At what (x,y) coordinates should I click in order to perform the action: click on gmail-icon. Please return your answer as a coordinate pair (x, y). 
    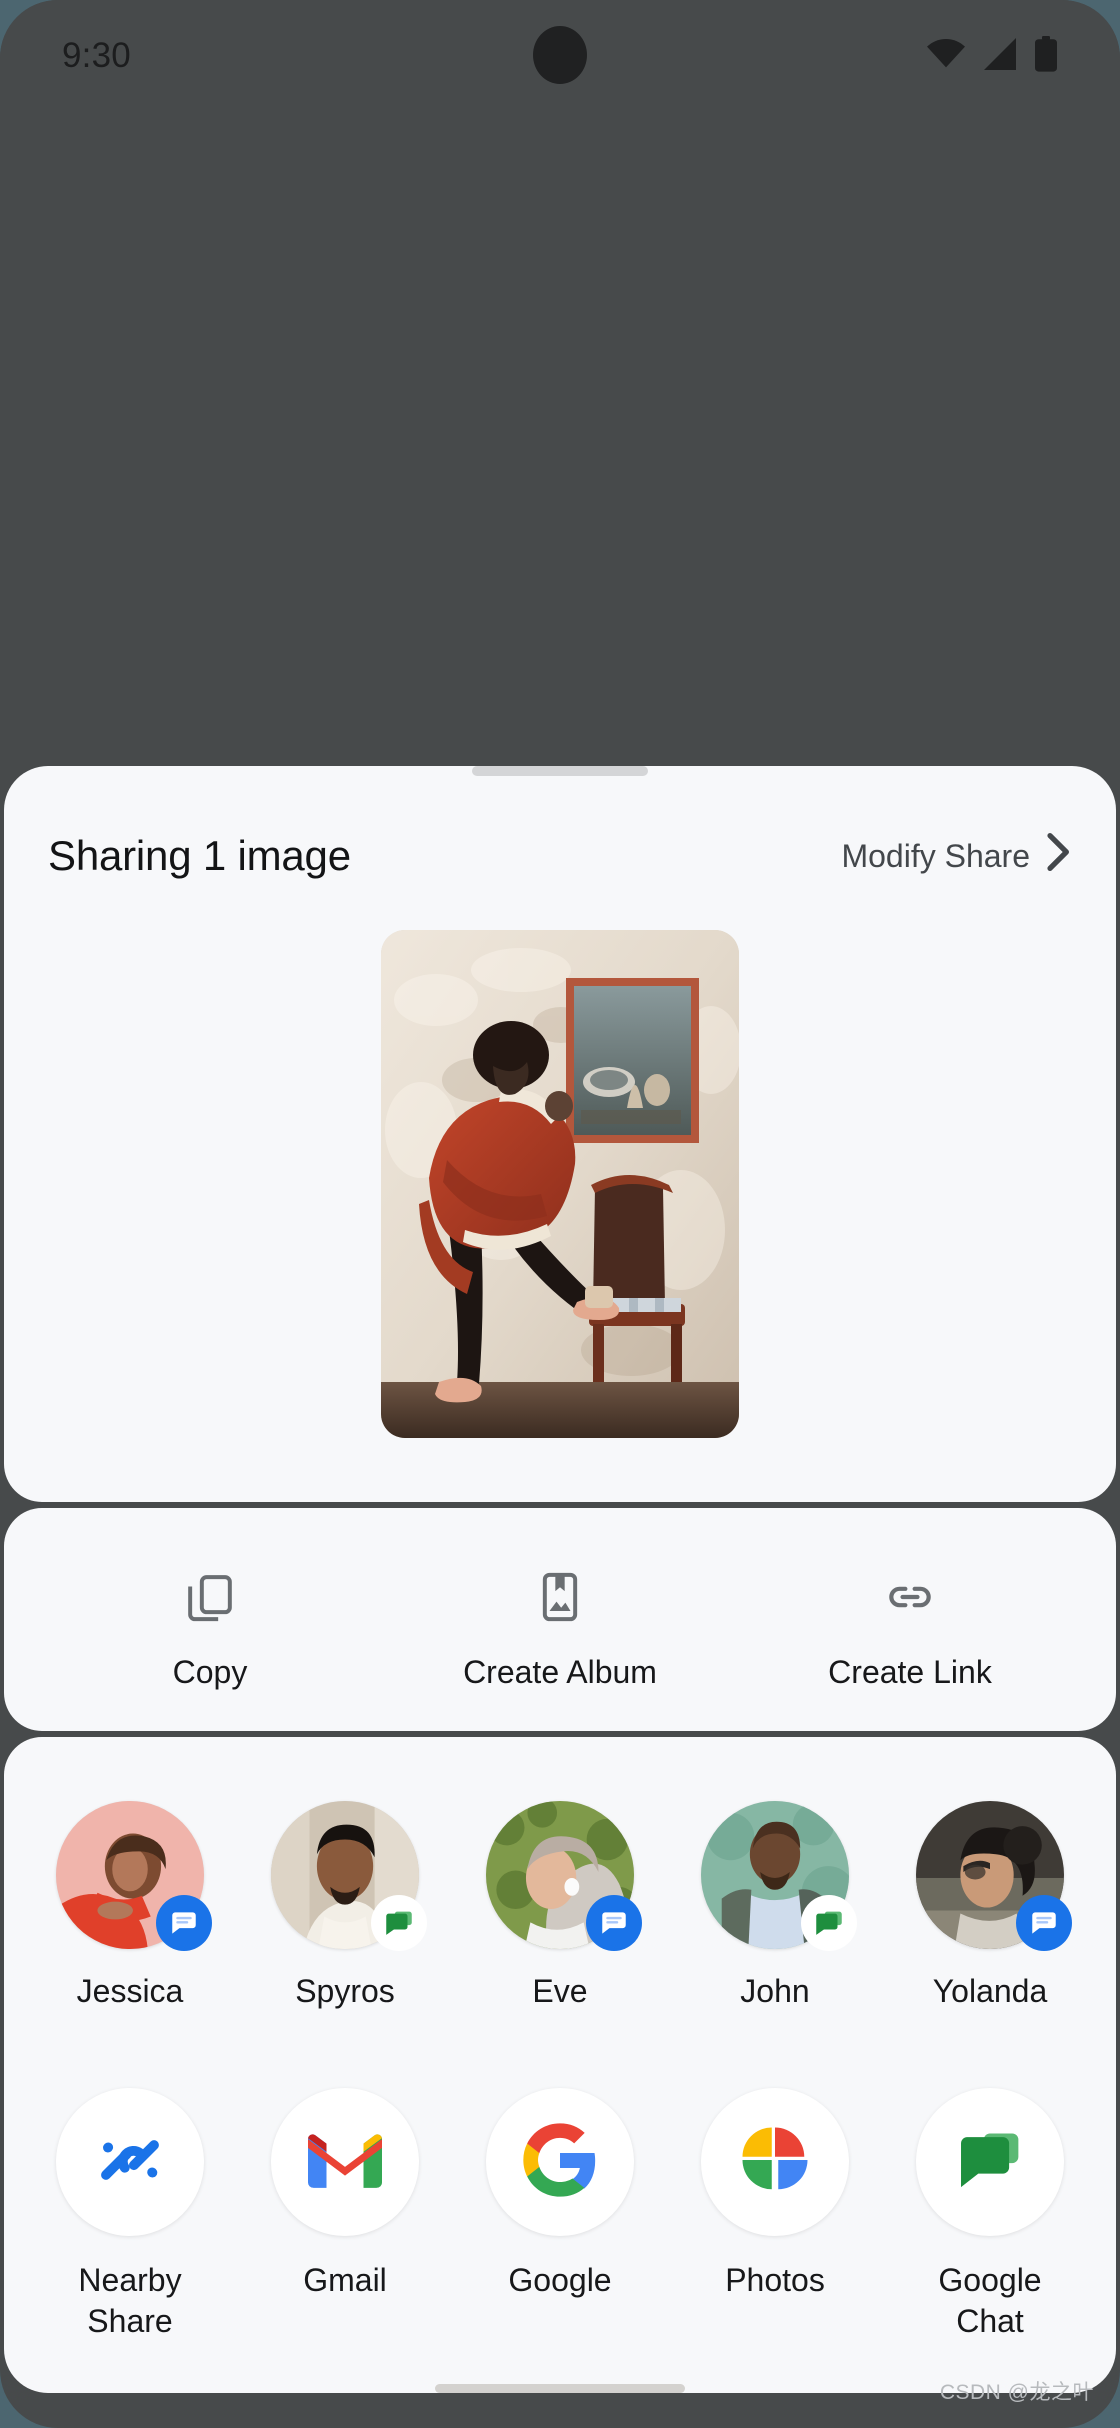
    Looking at the image, I should click on (345, 2162).